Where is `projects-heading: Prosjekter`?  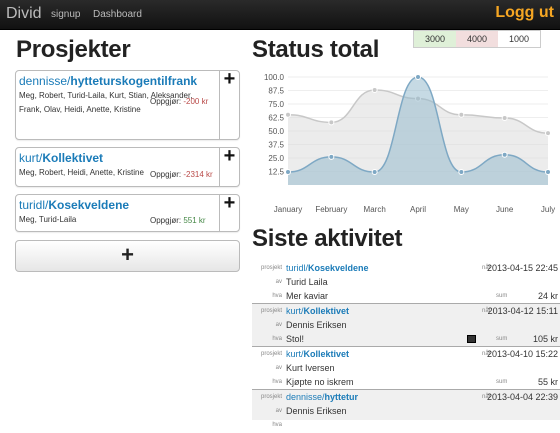
projects-heading: Prosjekter is located at coordinates (73, 49).